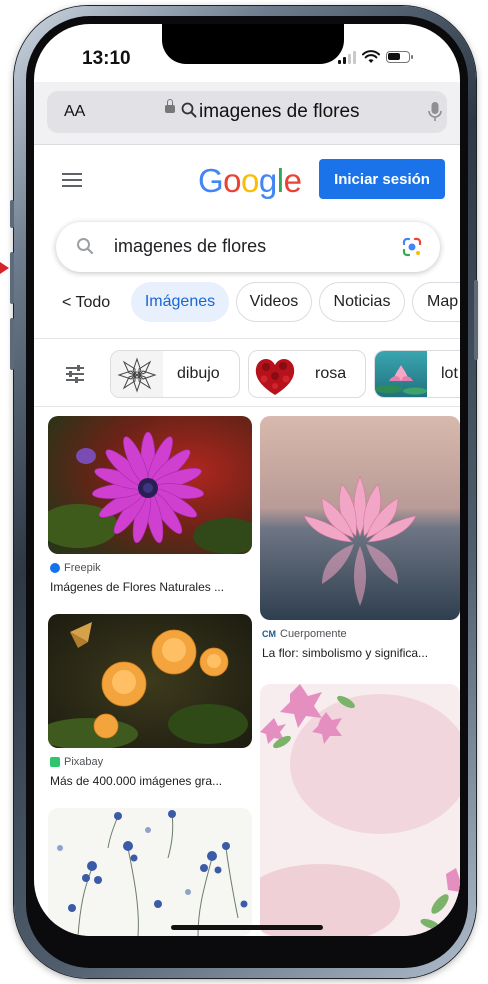 This screenshot has height=984, width=488. I want to click on pink-watercolor-image, so click(360, 810).